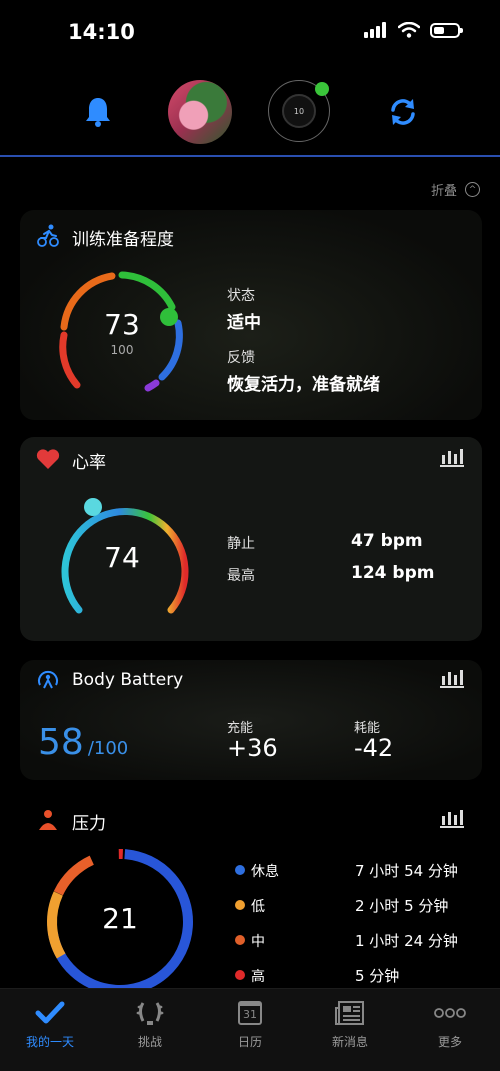 Image resolution: width=500 pixels, height=1071 pixels. What do you see at coordinates (265, 872) in the screenshot?
I see `legend-label: 休息` at bounding box center [265, 872].